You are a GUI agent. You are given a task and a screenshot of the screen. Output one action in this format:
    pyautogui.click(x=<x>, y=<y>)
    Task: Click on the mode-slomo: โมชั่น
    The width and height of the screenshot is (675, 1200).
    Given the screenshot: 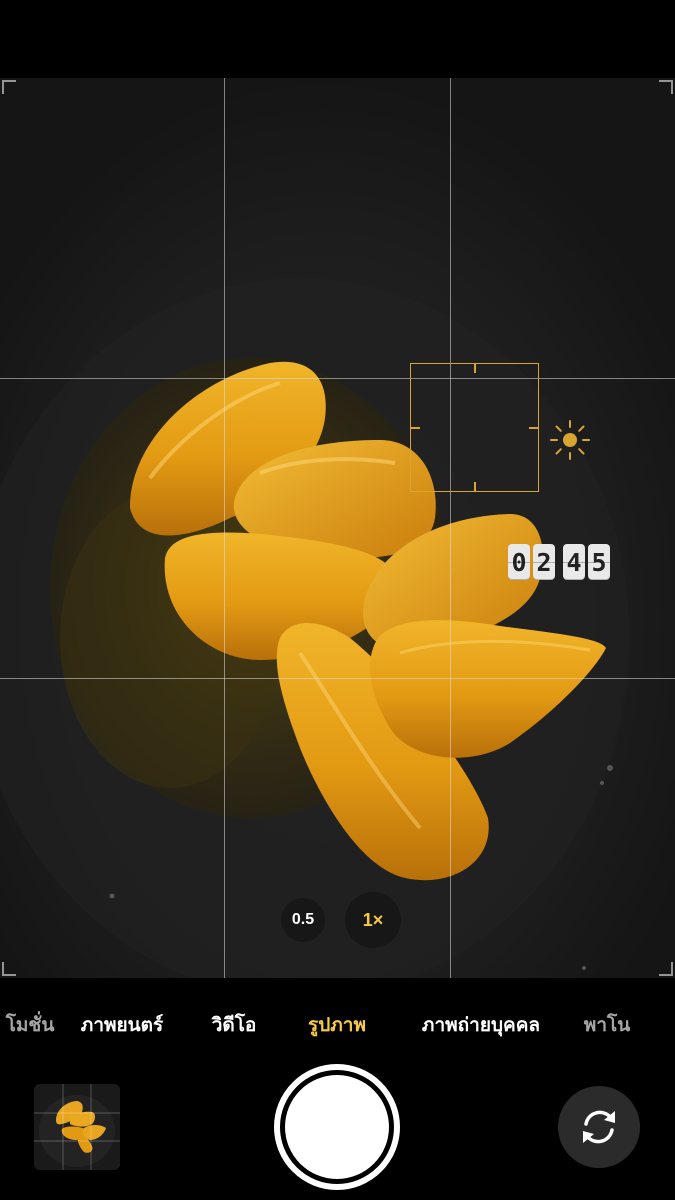 What is the action you would take?
    pyautogui.click(x=30, y=1025)
    